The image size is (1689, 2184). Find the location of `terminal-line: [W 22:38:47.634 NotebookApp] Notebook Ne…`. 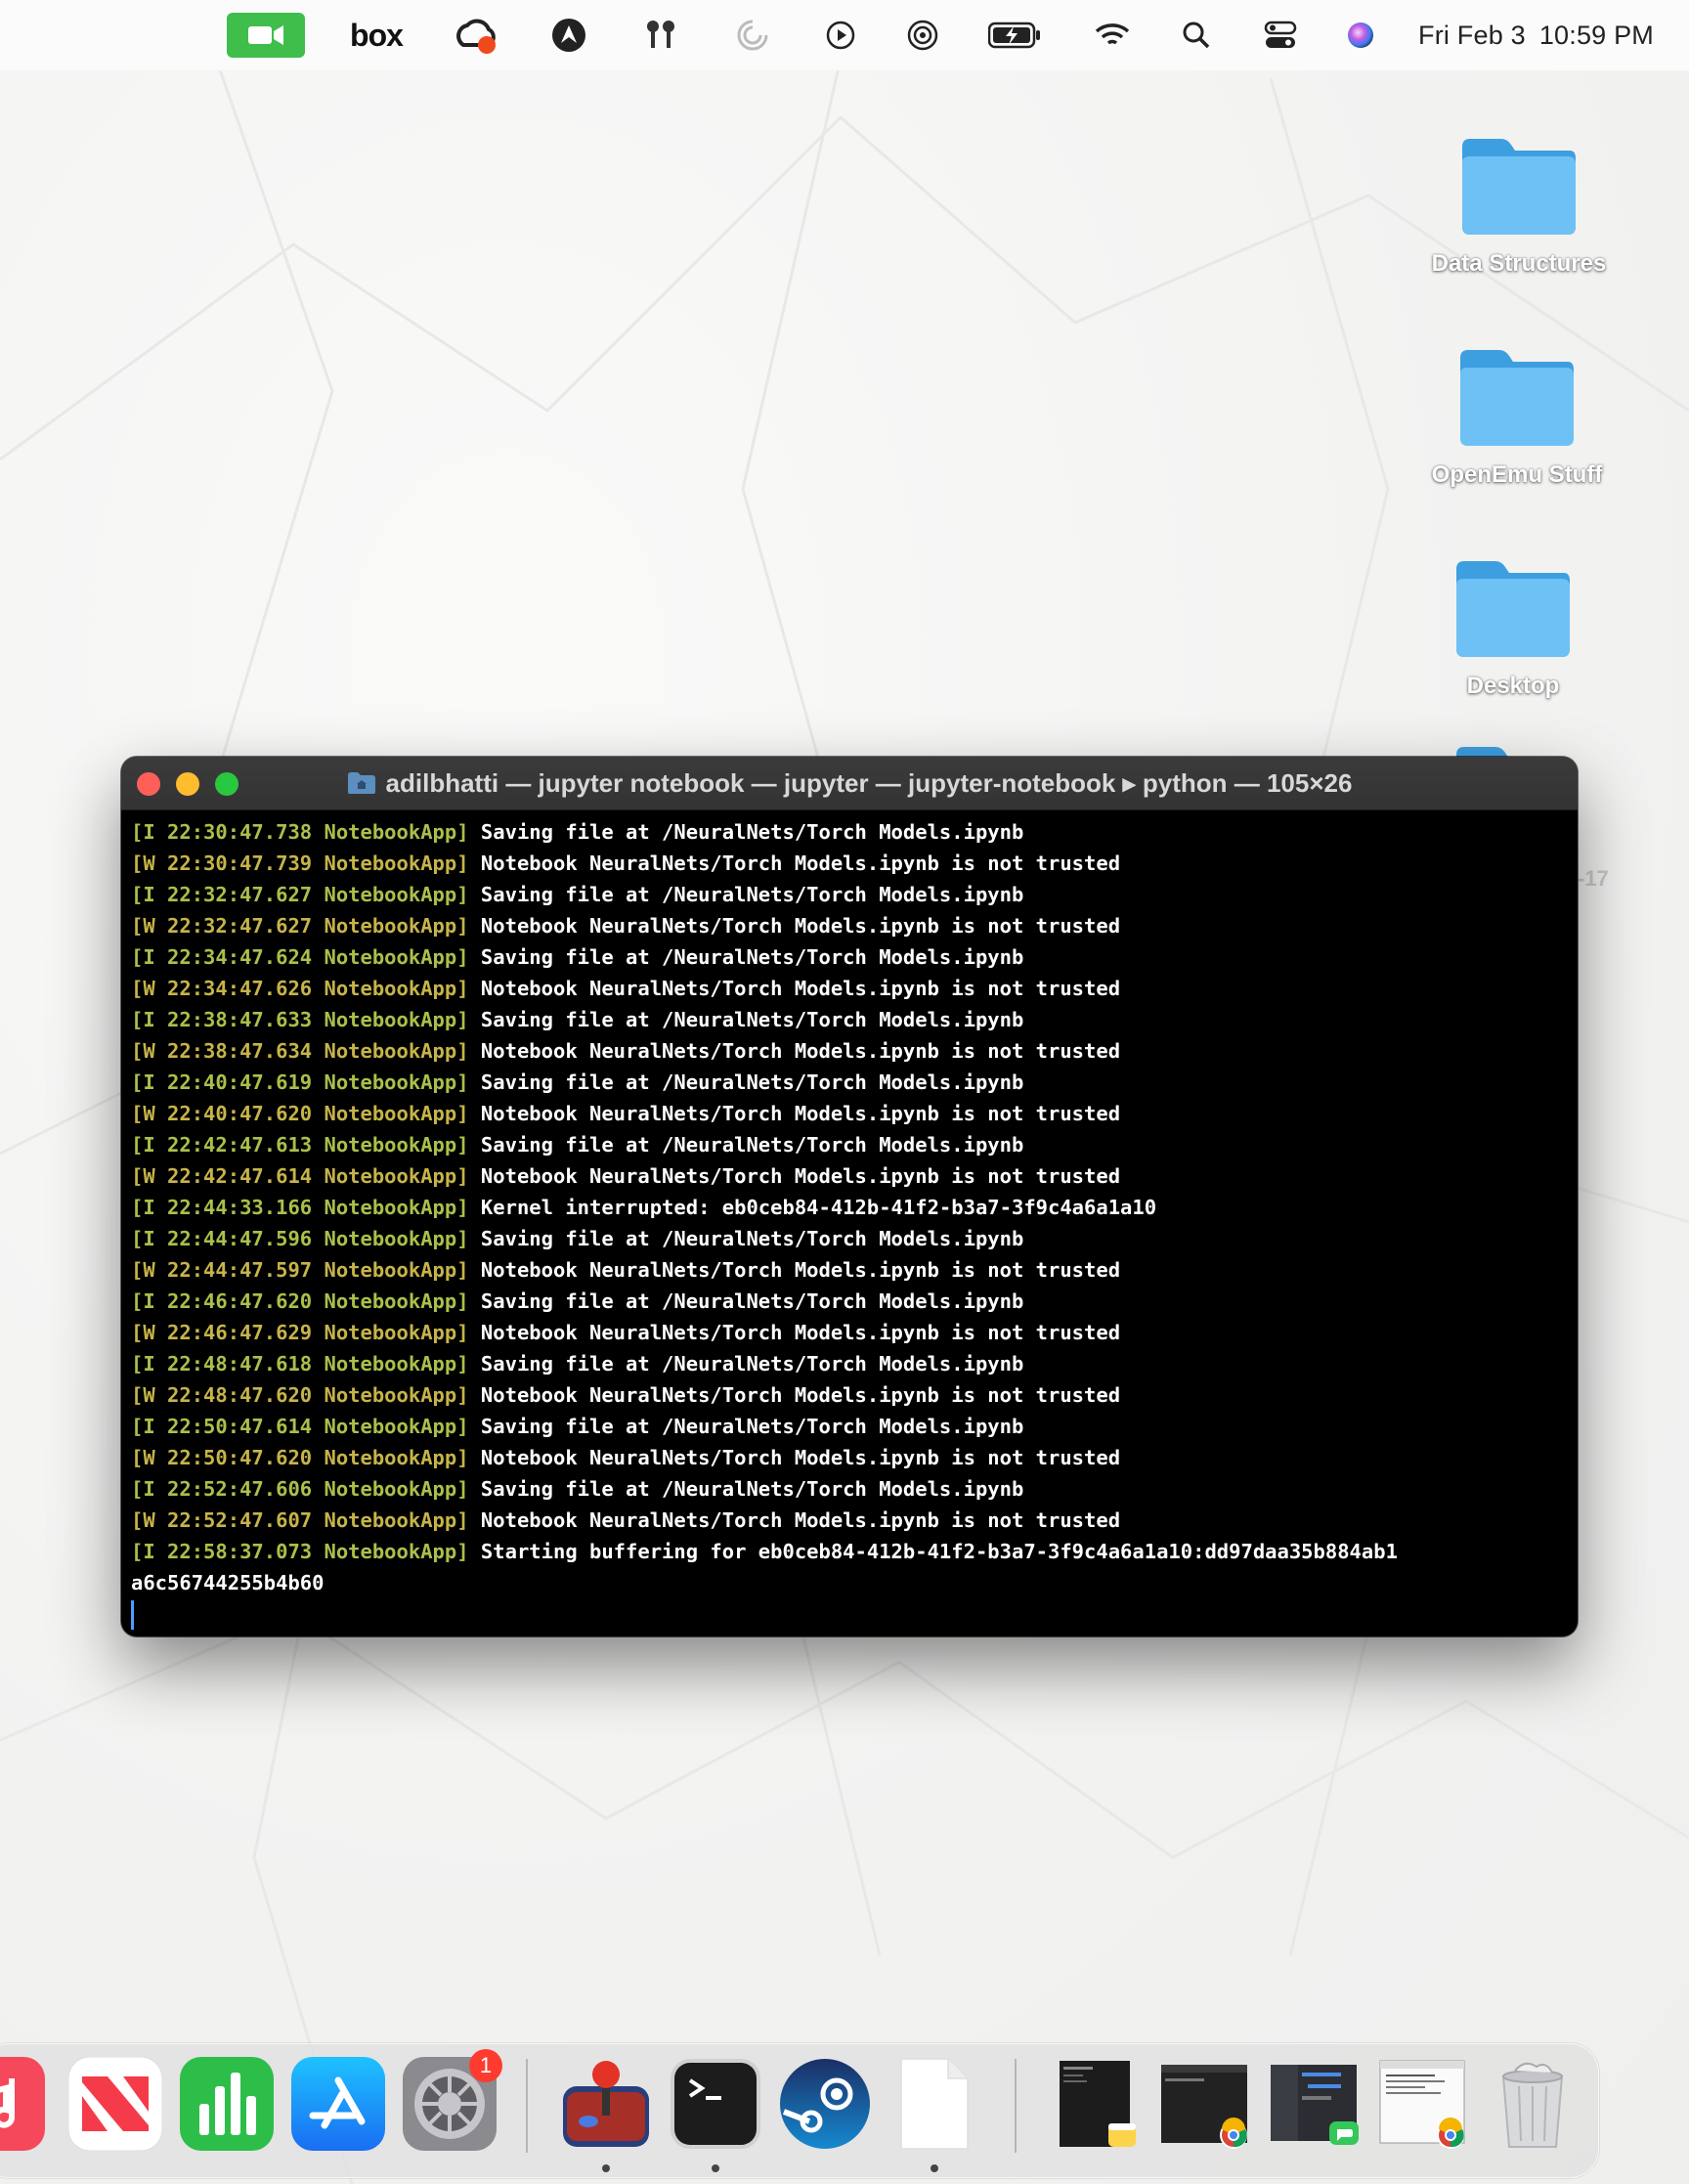

terminal-line: [W 22:38:47.634 NotebookApp] Notebook Ne… is located at coordinates (849, 1051).